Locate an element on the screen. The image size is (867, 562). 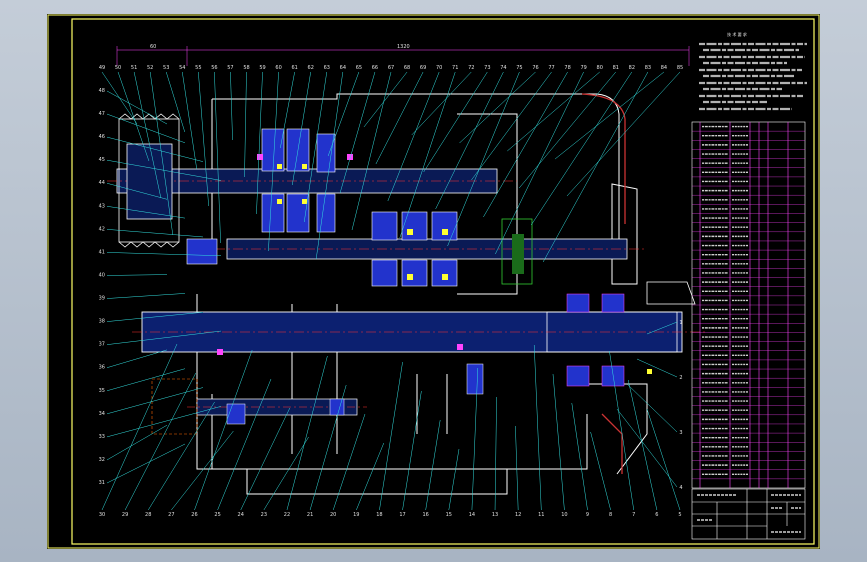
callout-top-31: 80 is located at coordinates (600, 68).